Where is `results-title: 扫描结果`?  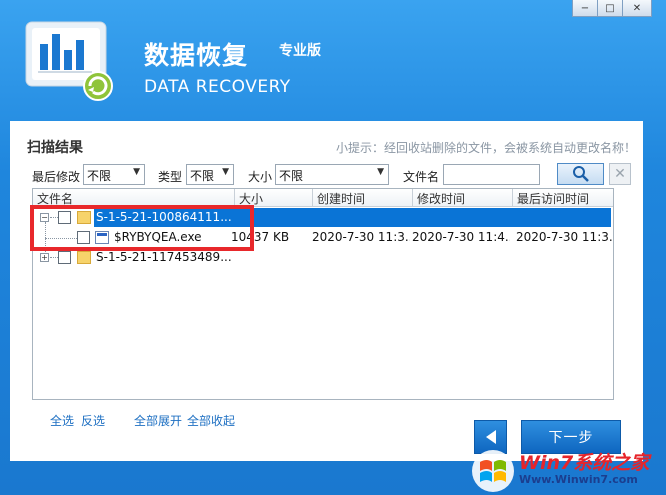
results-title: 扫描结果 is located at coordinates (55, 148).